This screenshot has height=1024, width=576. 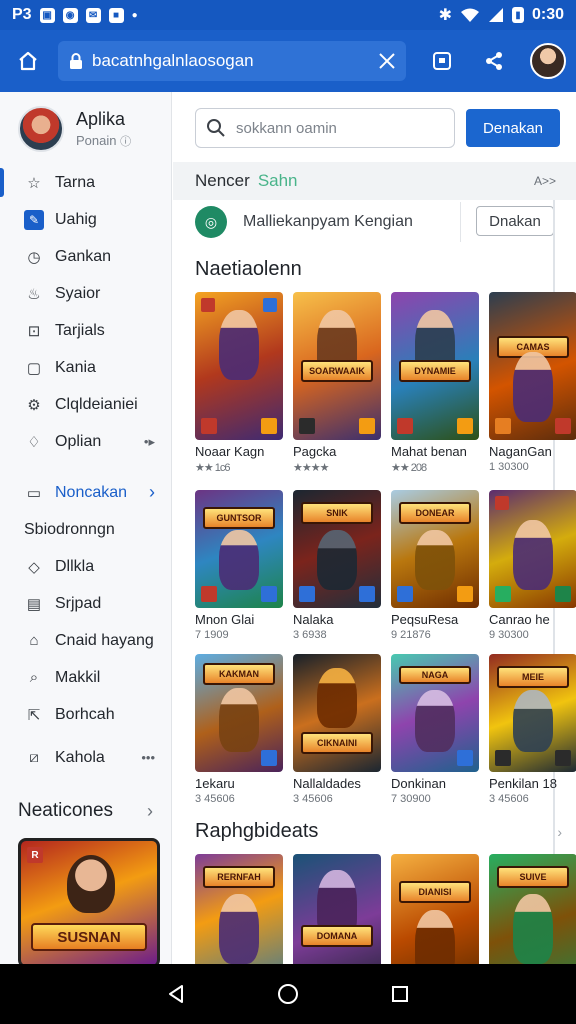 I want to click on game-card: SNIK Nalaka 3 6938, so click(x=337, y=565).